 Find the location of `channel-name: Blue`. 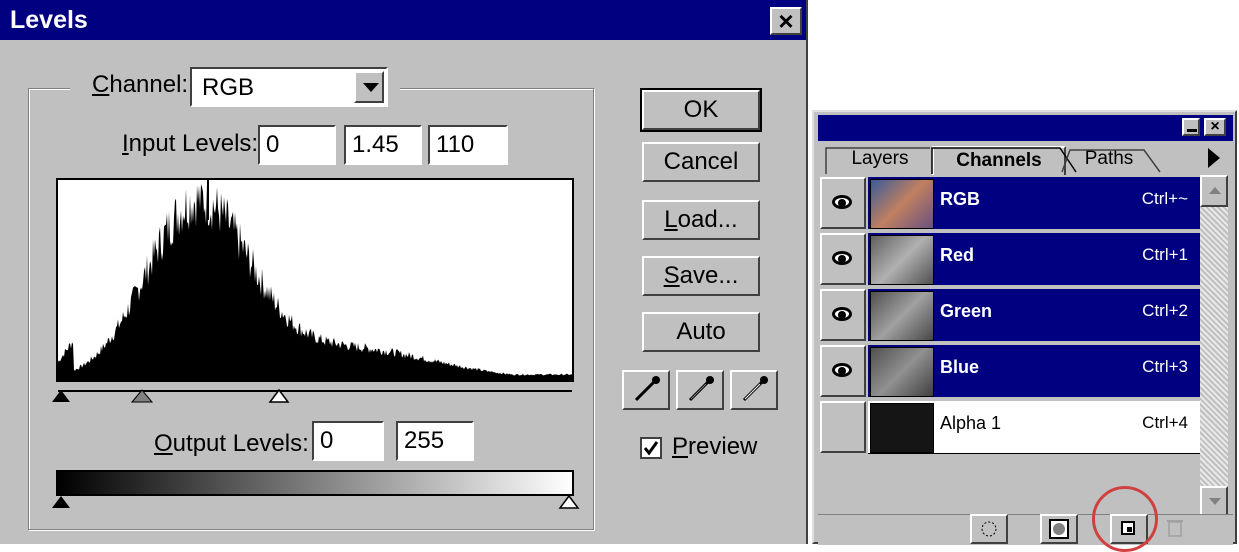

channel-name: Blue is located at coordinates (960, 367).